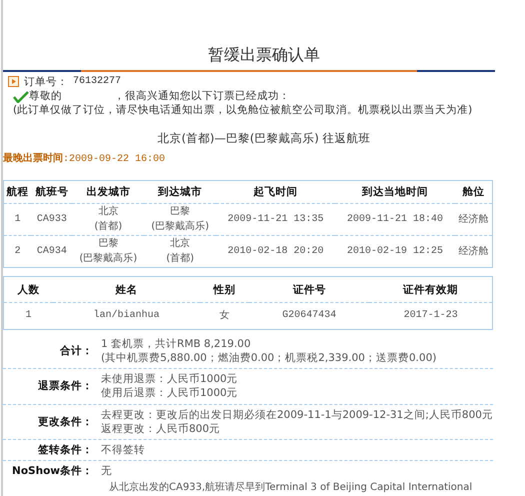 Image resolution: width=525 pixels, height=496 pixels. I want to click on footer-note: 从北京出发的CA933,航班请尽早到Terminal 3 of Beijing Capital International, so click(291, 488).